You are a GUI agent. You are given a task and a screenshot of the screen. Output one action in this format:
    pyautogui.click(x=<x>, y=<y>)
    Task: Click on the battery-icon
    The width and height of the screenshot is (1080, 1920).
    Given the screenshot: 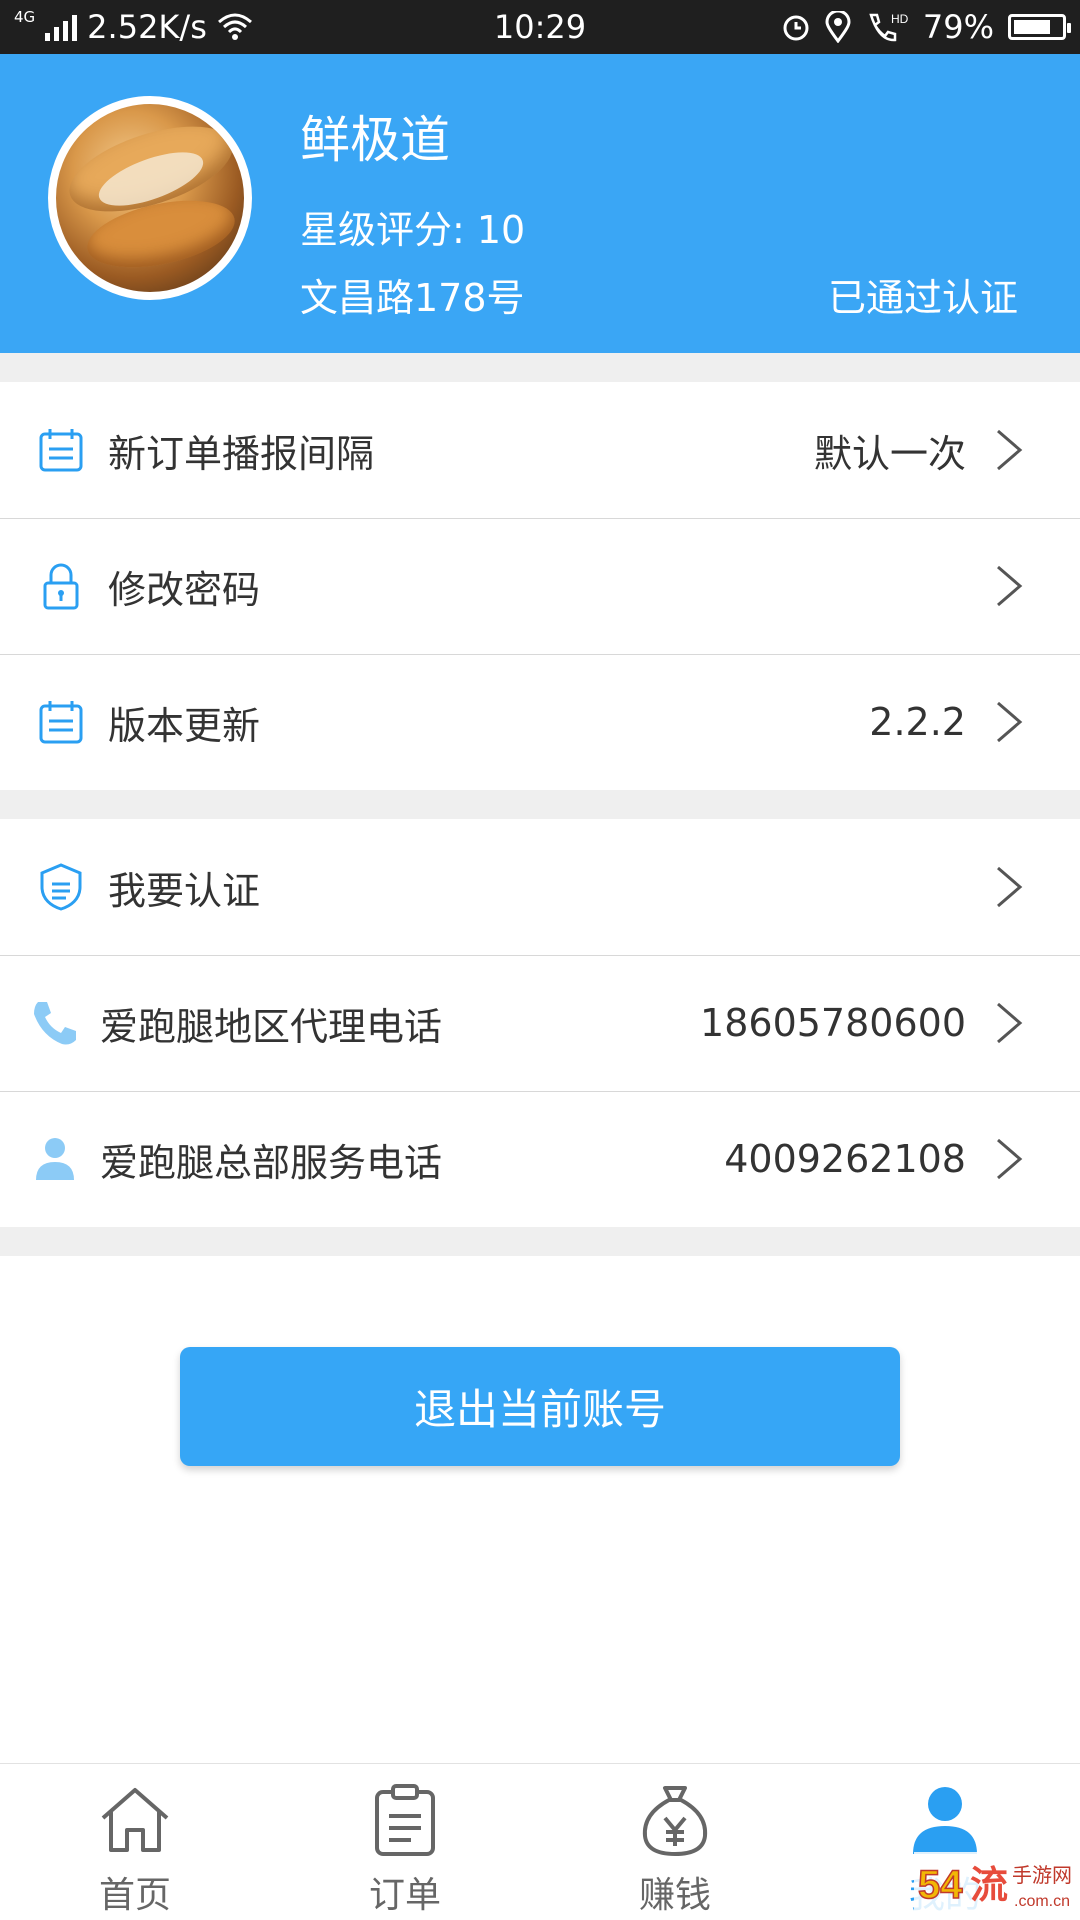 What is the action you would take?
    pyautogui.click(x=1039, y=27)
    